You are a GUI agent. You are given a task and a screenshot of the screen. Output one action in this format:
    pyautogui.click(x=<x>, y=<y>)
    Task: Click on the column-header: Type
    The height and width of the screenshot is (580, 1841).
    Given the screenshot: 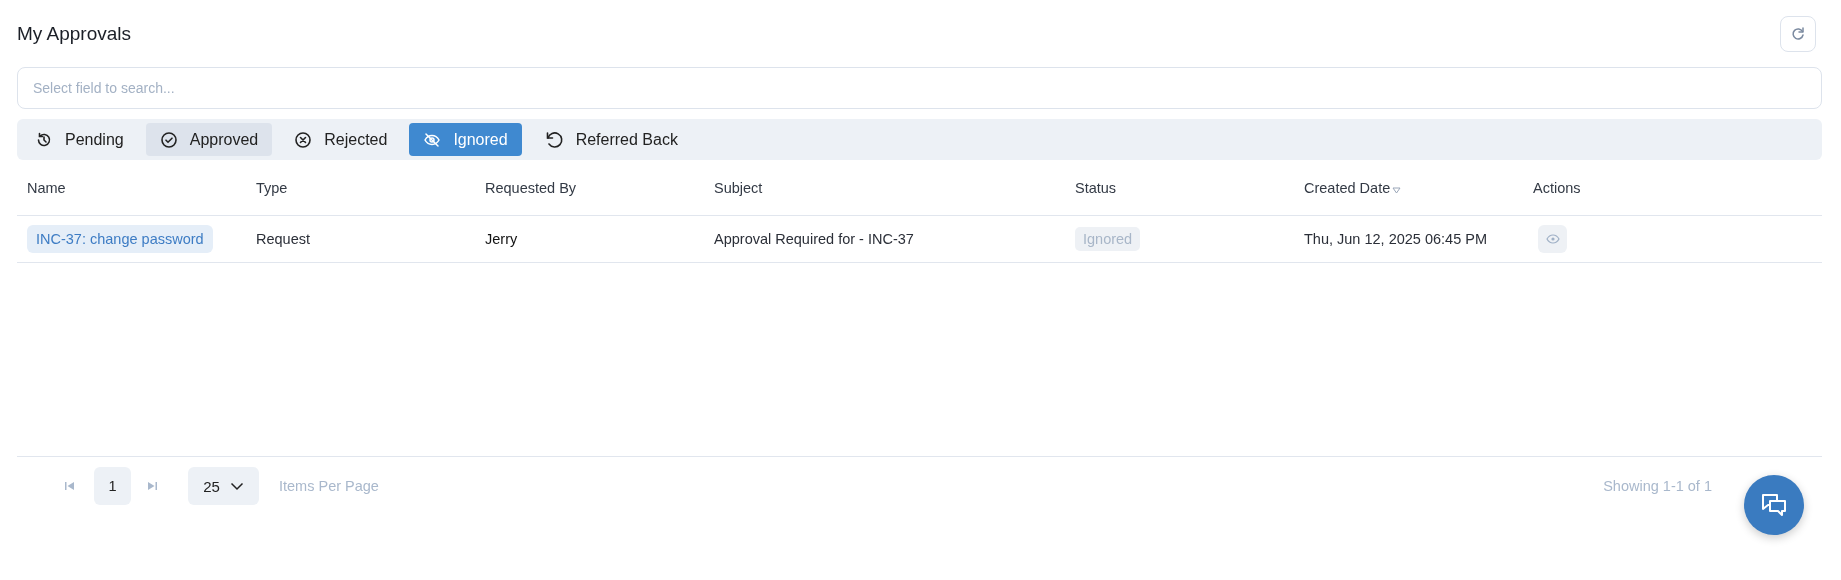 What is the action you would take?
    pyautogui.click(x=272, y=187)
    